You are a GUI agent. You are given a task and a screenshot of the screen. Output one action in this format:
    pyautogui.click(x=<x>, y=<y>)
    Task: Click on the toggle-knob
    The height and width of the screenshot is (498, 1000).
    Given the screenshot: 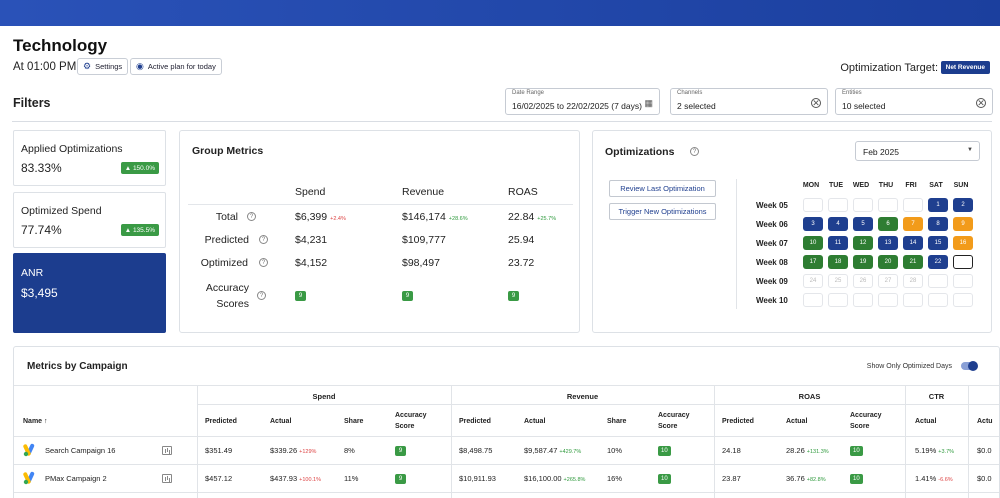 What is the action you would take?
    pyautogui.click(x=973, y=365)
    